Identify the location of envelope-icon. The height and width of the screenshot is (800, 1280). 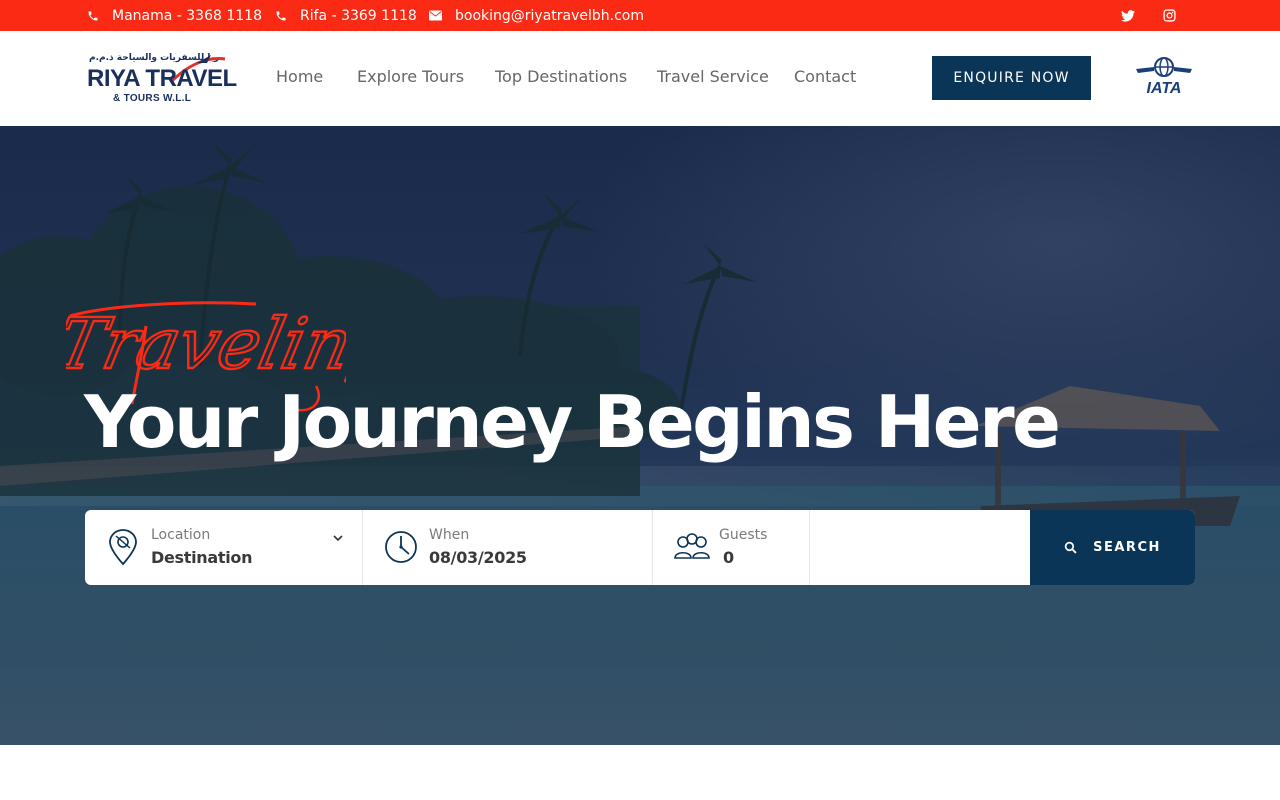
(435, 15).